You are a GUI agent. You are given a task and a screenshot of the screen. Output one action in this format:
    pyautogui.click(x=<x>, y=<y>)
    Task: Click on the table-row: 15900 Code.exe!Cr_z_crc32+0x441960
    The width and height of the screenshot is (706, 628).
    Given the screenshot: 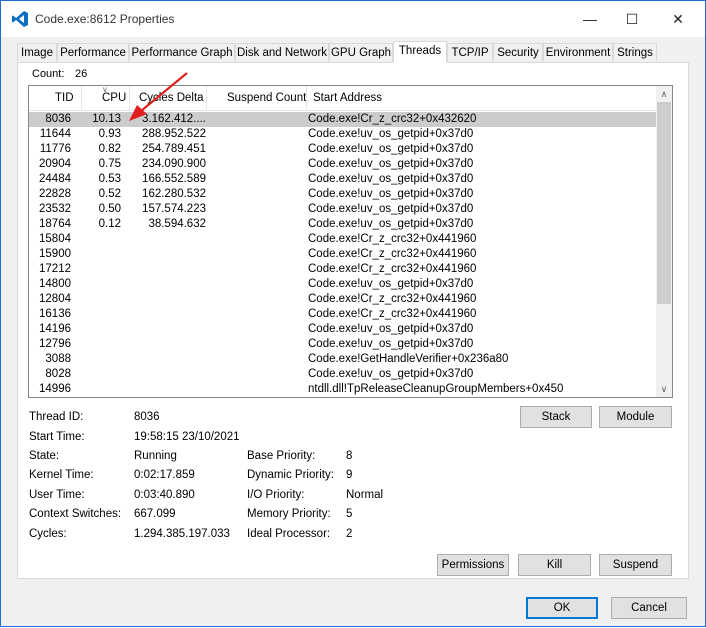 What is the action you would take?
    pyautogui.click(x=343, y=254)
    